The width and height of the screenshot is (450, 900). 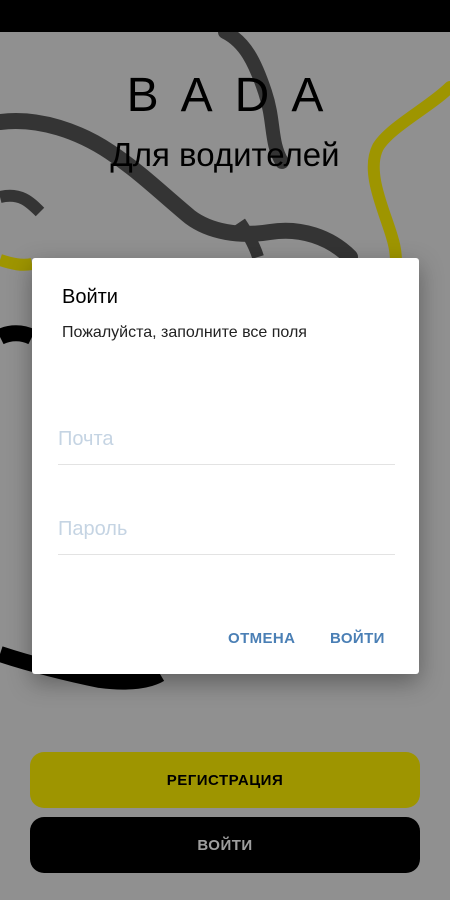 I want to click on password-field, so click(x=226, y=529).